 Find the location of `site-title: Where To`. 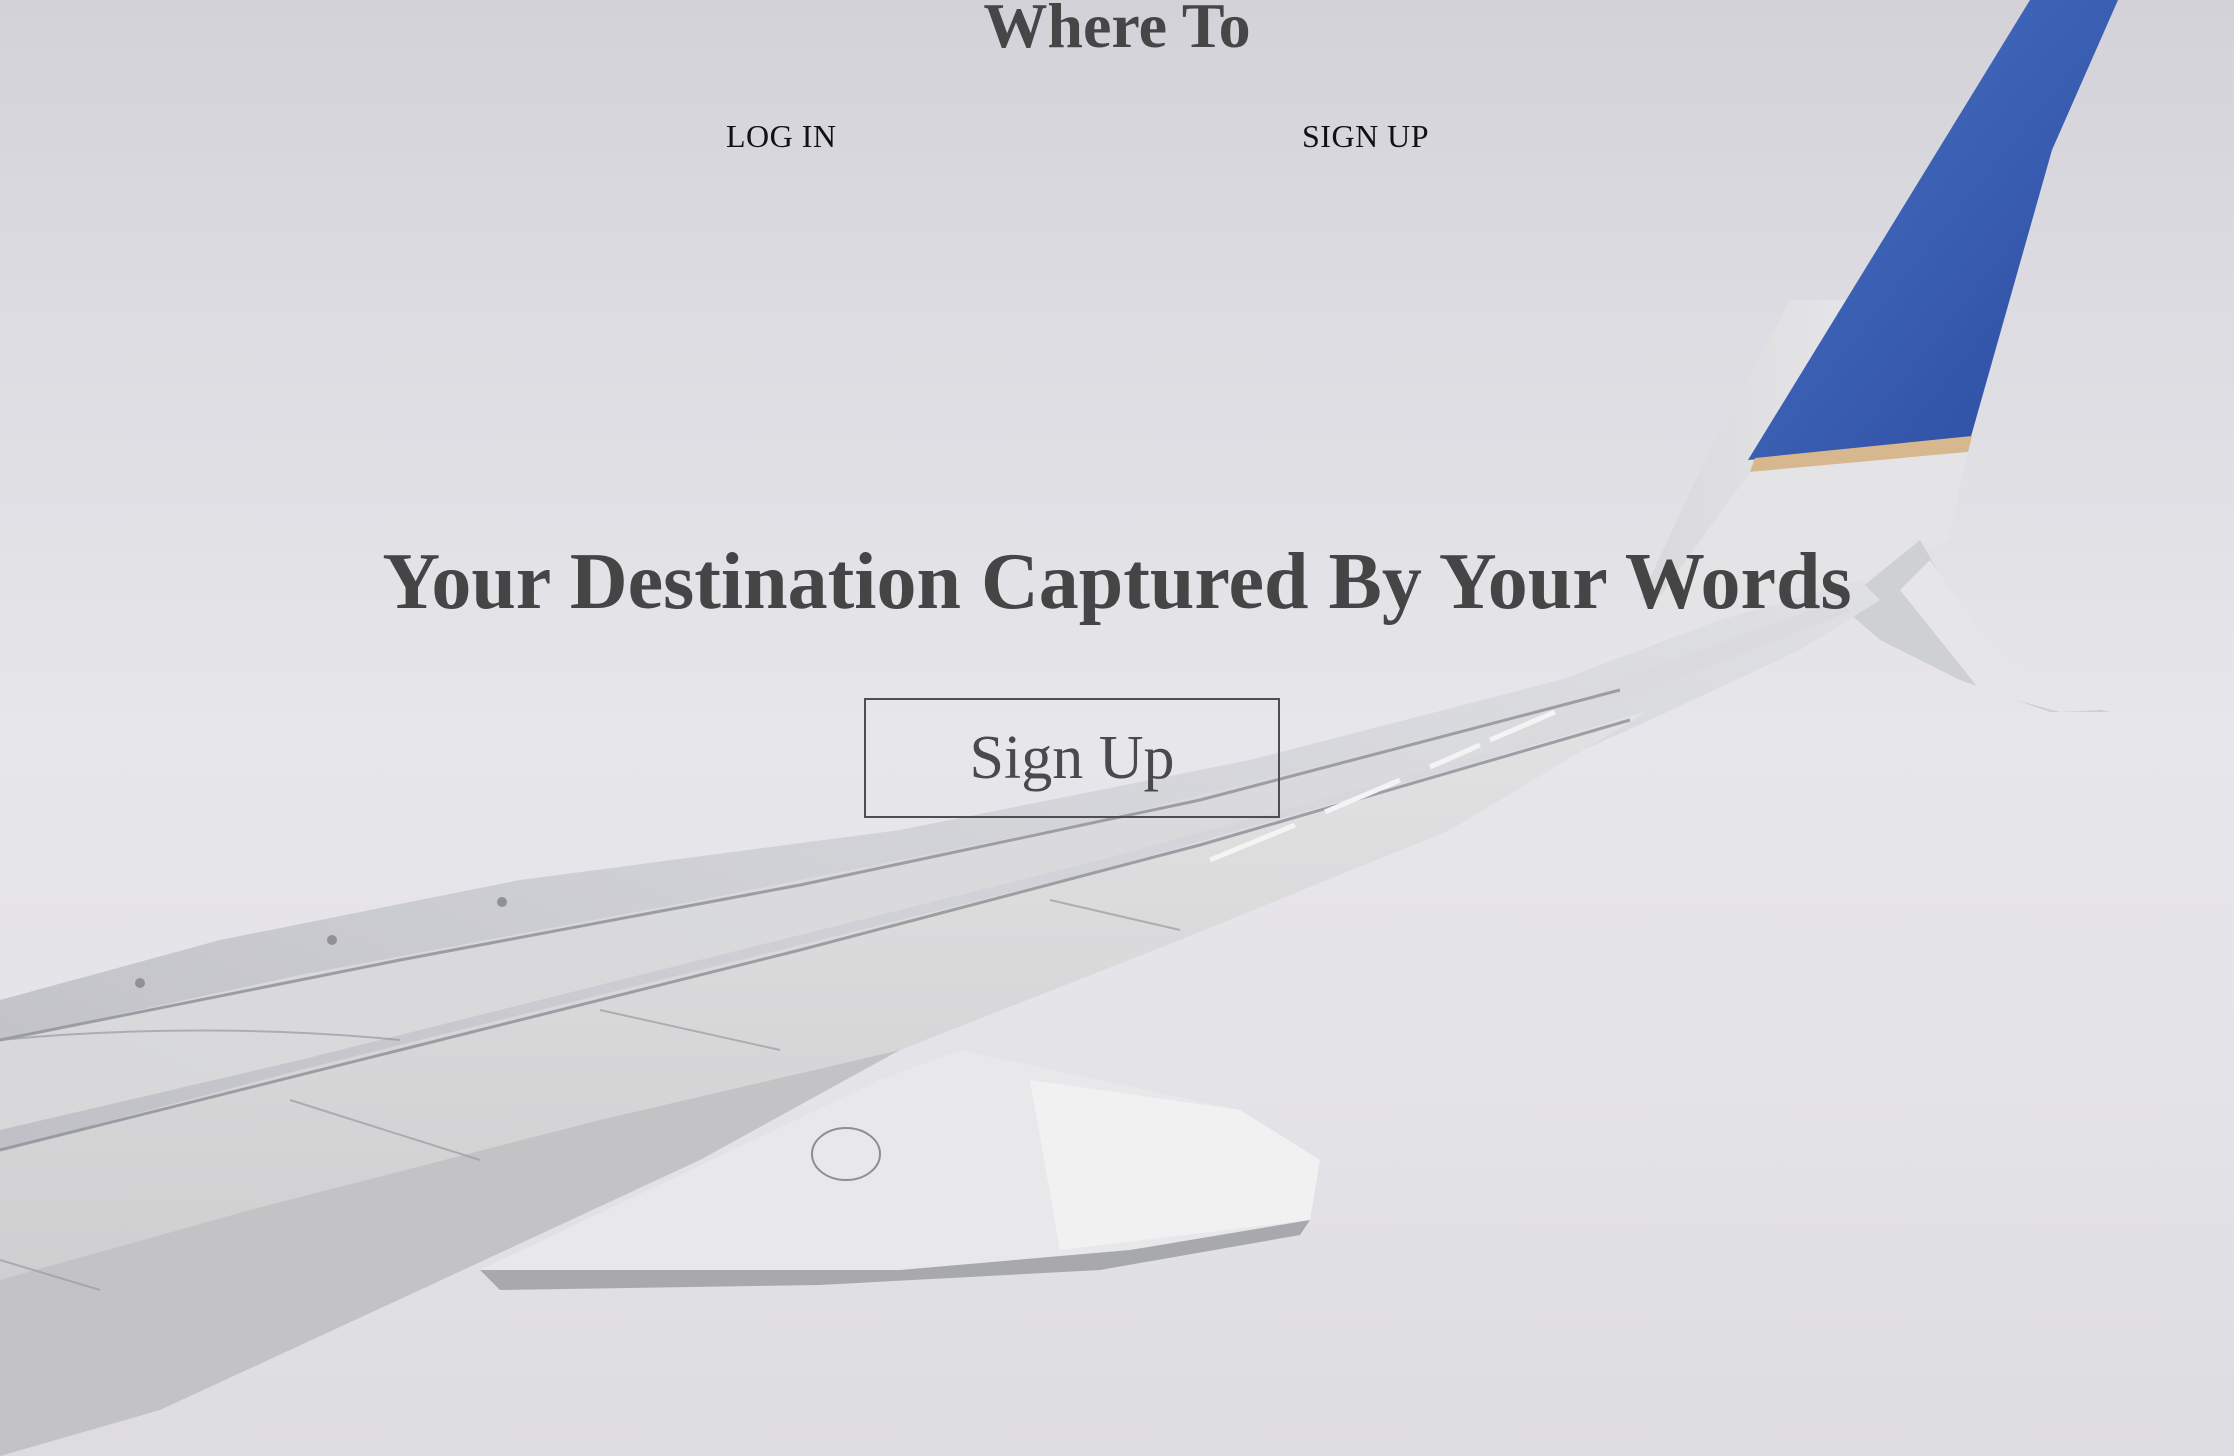

site-title: Where To is located at coordinates (1117, 30).